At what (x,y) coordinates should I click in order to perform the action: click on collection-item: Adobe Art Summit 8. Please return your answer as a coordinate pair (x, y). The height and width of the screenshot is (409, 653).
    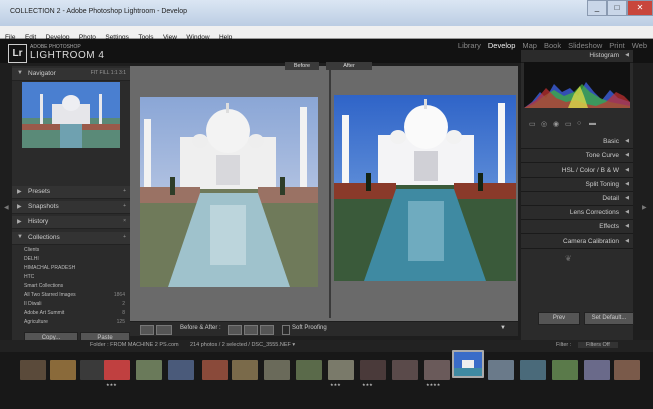
    Looking at the image, I should click on (76, 314).